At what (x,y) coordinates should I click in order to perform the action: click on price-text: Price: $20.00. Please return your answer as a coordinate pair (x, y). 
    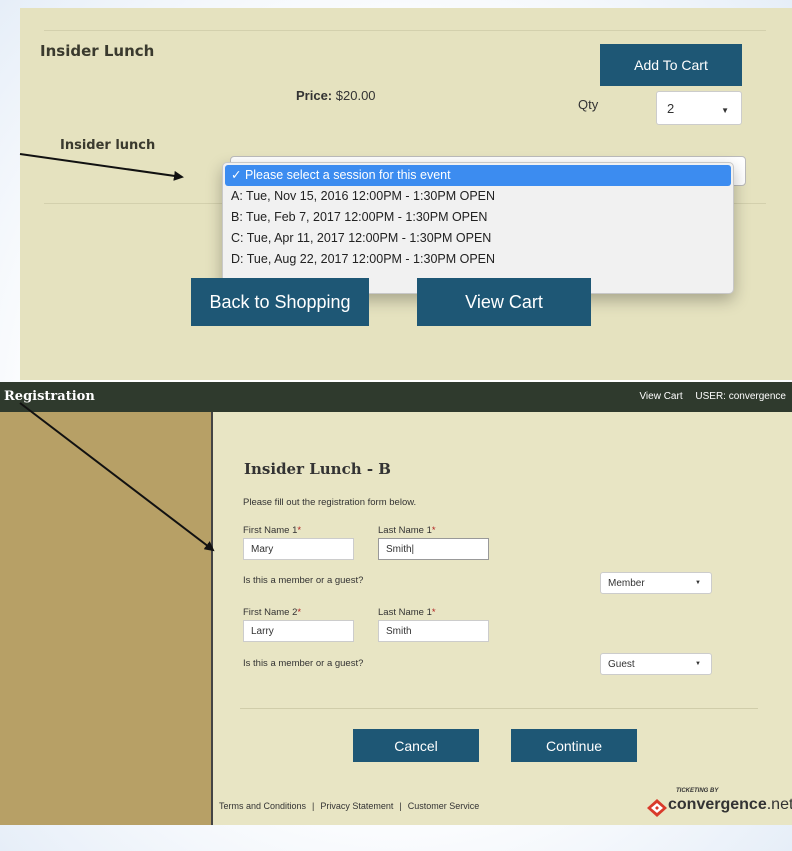
    Looking at the image, I should click on (336, 95).